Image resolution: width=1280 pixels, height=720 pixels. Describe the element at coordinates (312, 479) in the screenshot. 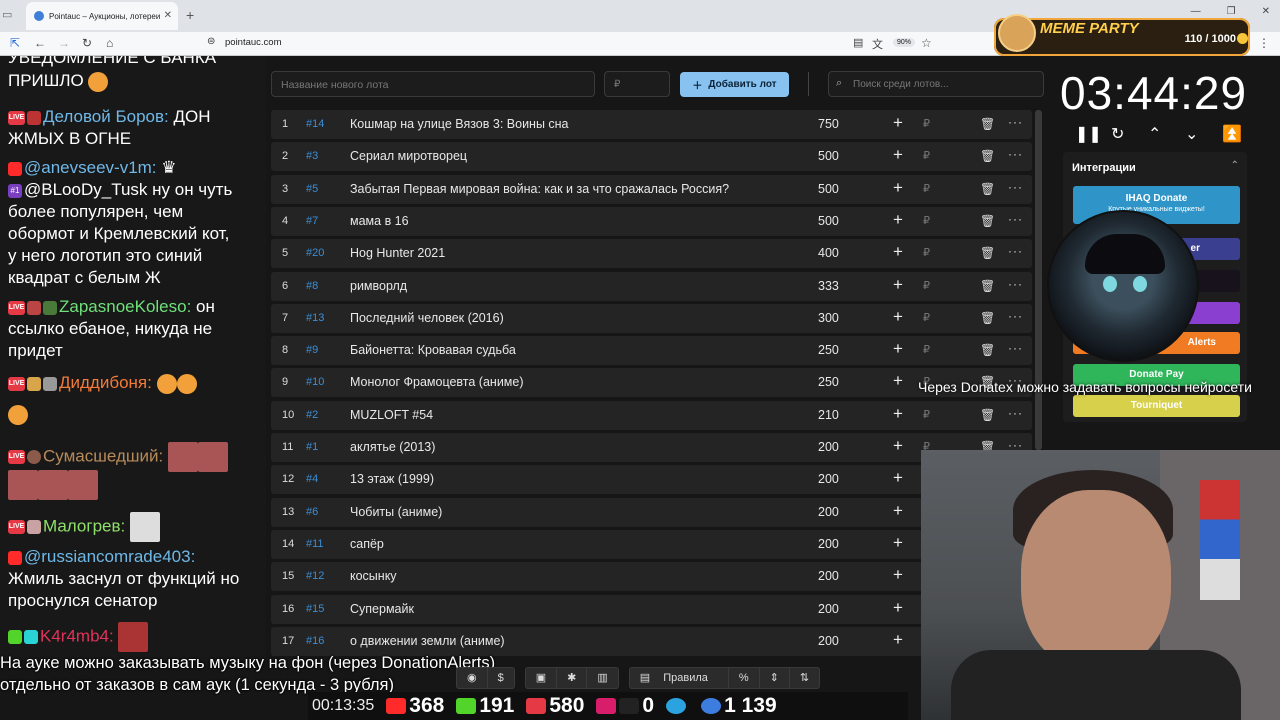

I see `lot-id: #4` at that location.